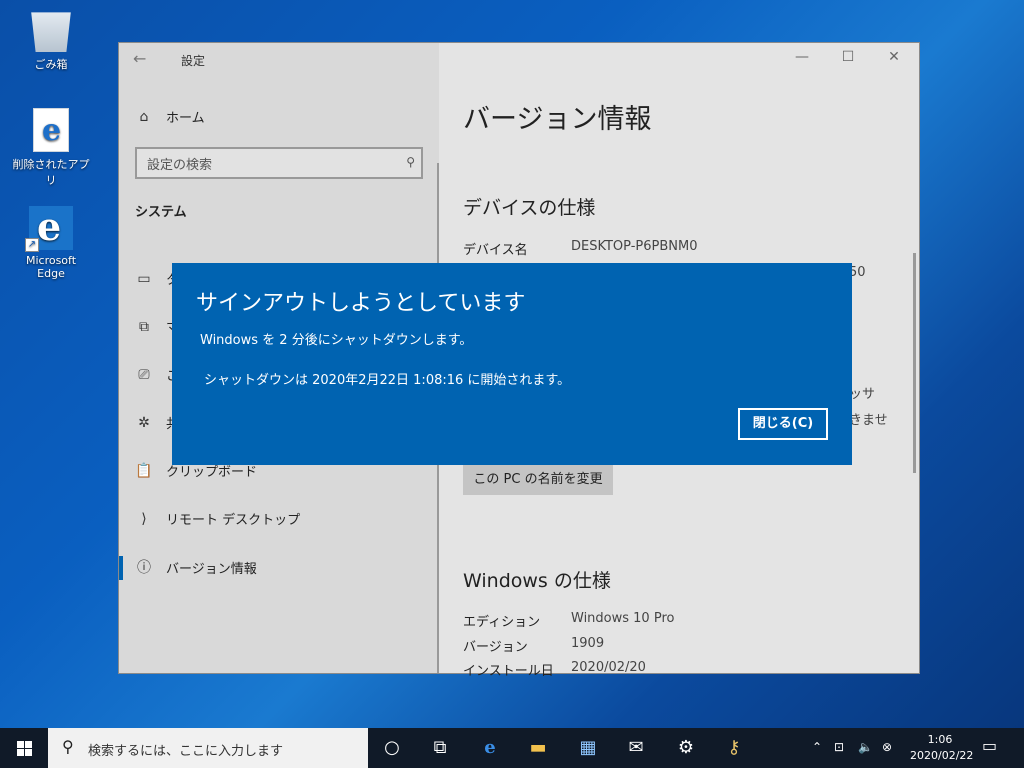 This screenshot has height=768, width=1024. Describe the element at coordinates (914, 363) in the screenshot. I see `content-scrollbar` at that location.